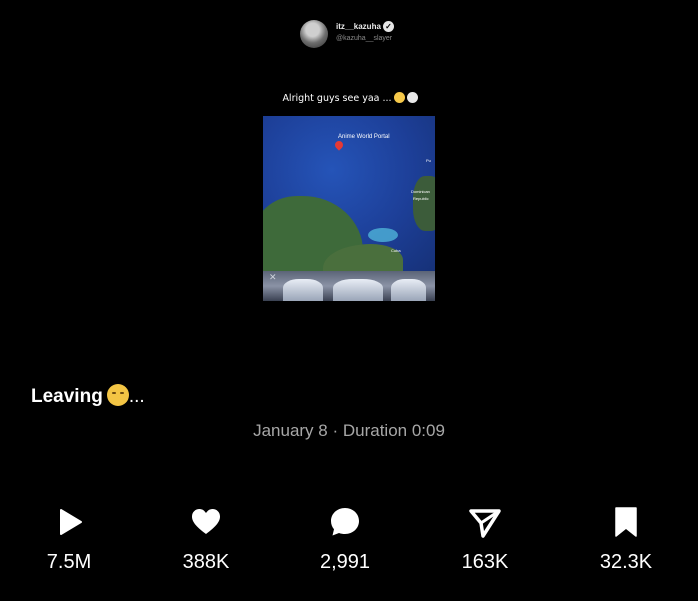  I want to click on heart-icon, so click(206, 521).